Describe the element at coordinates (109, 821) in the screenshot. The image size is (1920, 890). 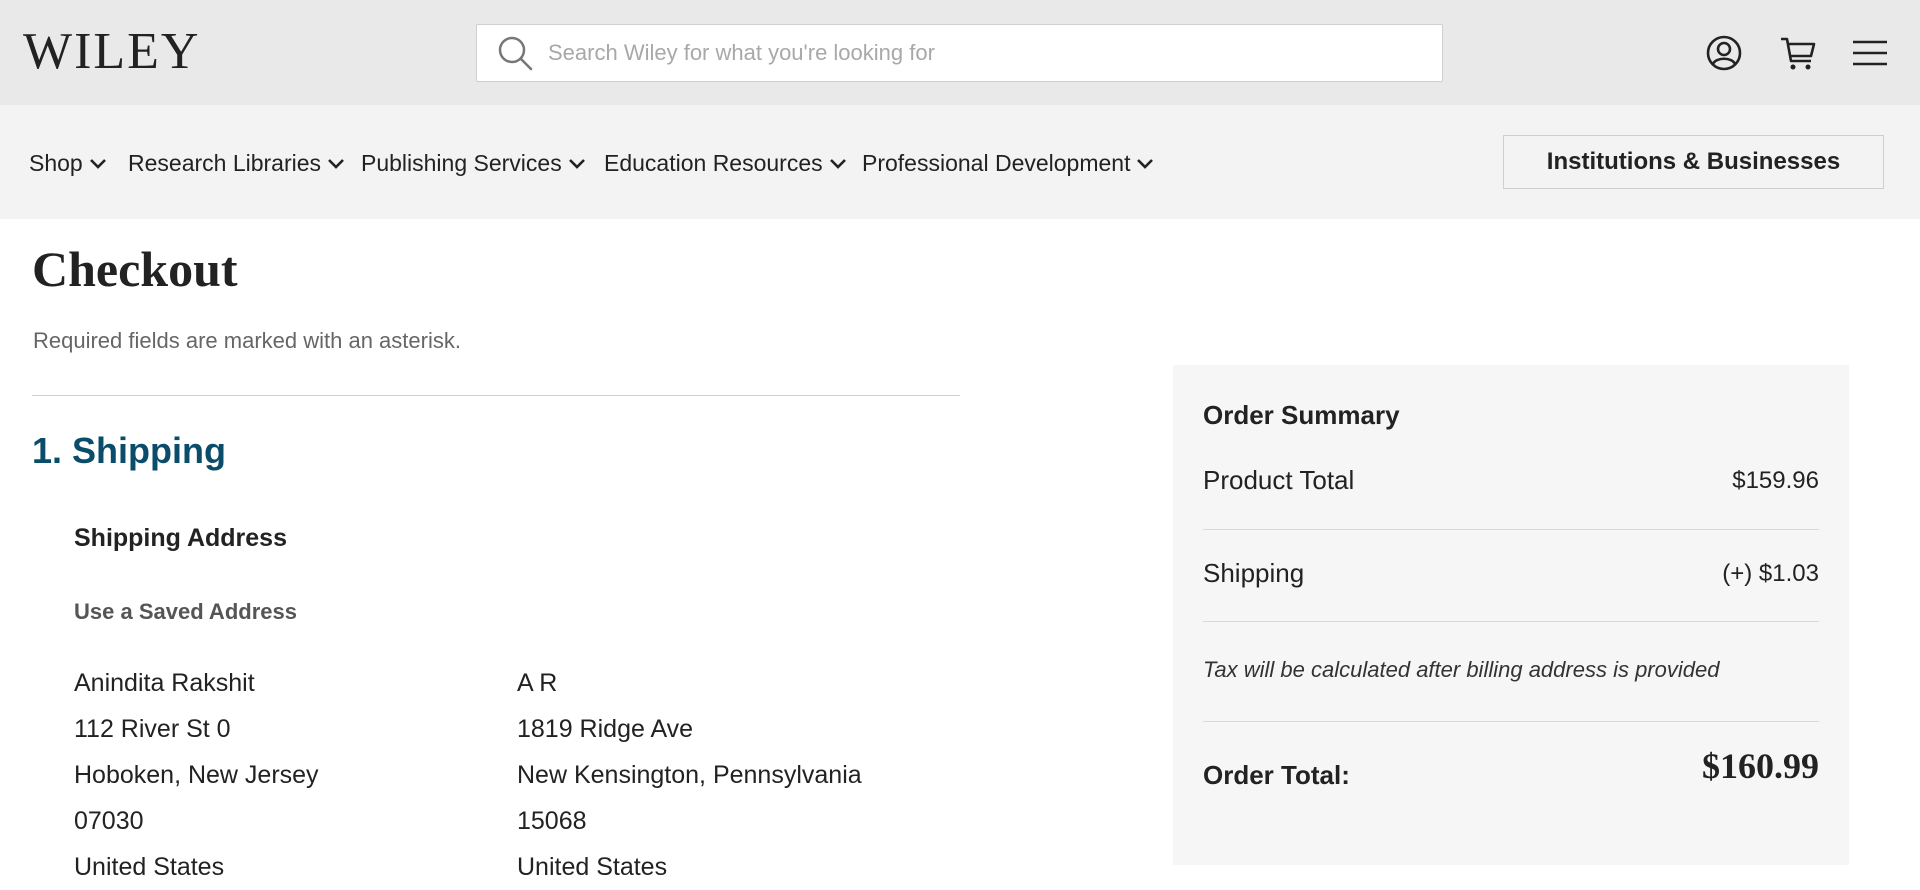
I see `address-zip: 07030` at that location.